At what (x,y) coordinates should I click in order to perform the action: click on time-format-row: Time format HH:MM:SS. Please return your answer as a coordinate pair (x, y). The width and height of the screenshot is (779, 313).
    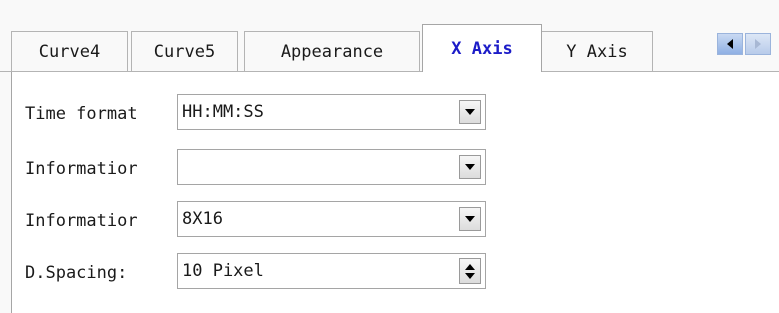
    Looking at the image, I should click on (395, 114).